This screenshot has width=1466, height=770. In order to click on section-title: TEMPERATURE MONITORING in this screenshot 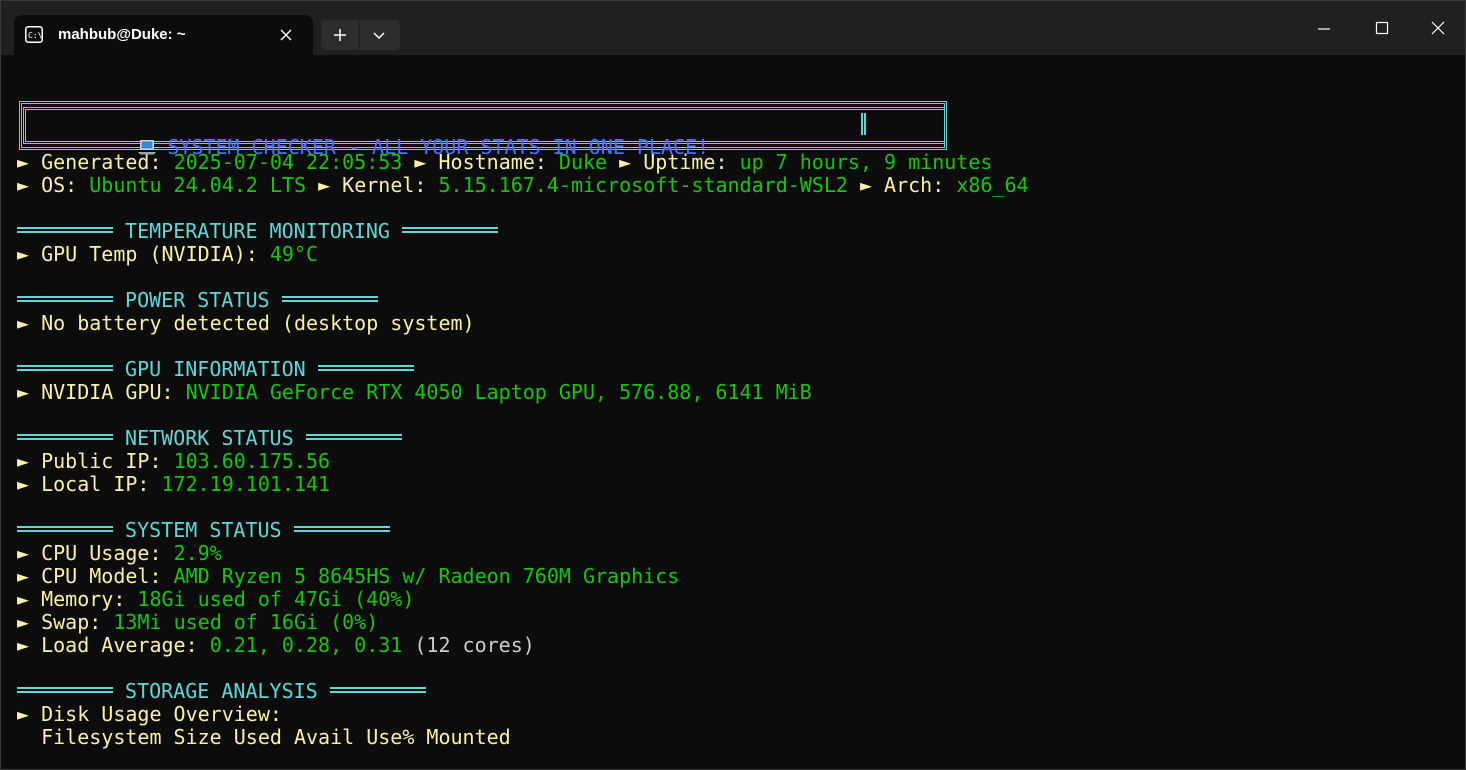, I will do `click(257, 231)`.